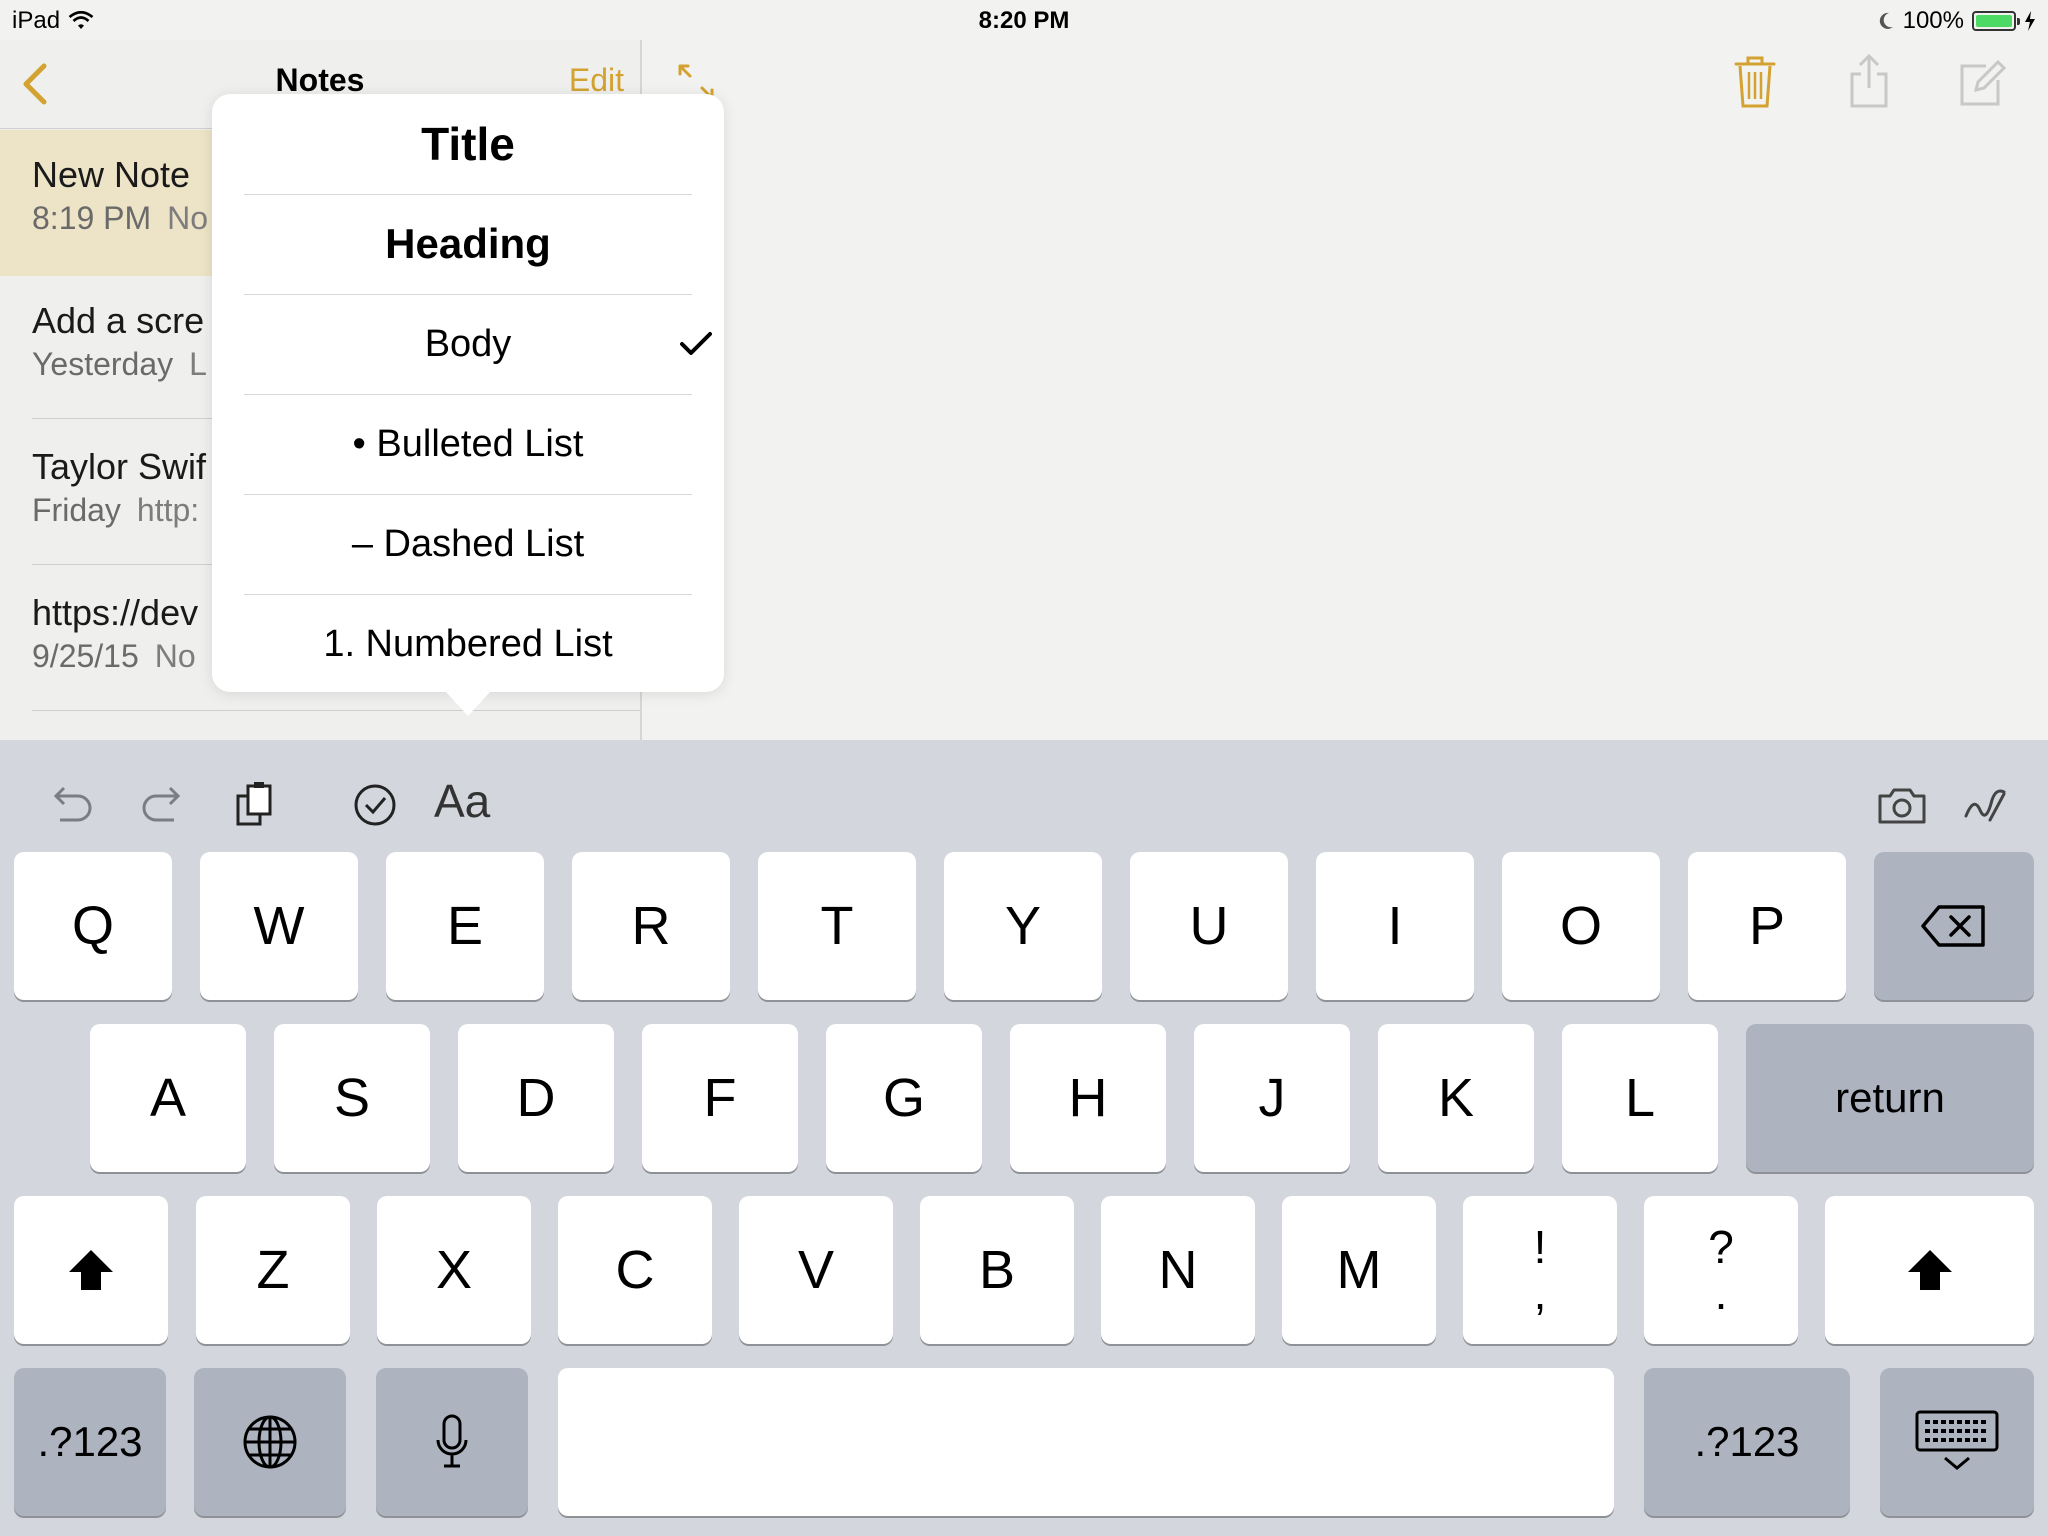  What do you see at coordinates (454, 1270) in the screenshot?
I see `key-x: X` at bounding box center [454, 1270].